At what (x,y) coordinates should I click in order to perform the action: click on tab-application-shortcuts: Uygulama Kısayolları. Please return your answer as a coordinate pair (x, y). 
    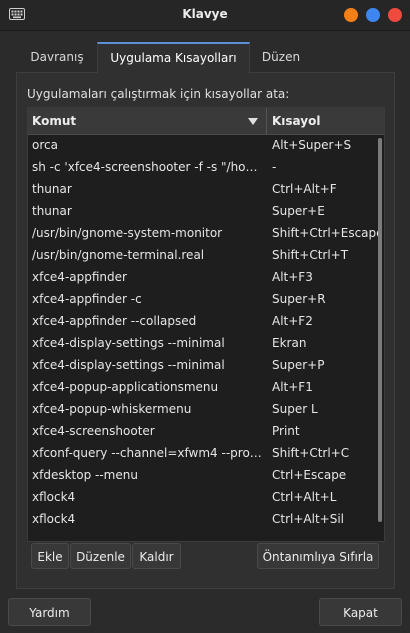
    Looking at the image, I should click on (173, 58).